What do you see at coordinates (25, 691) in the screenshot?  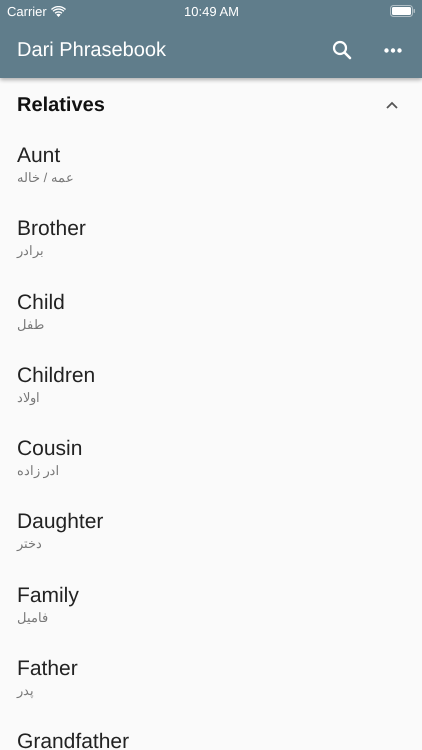 I see `phrase-dari: پدر` at bounding box center [25, 691].